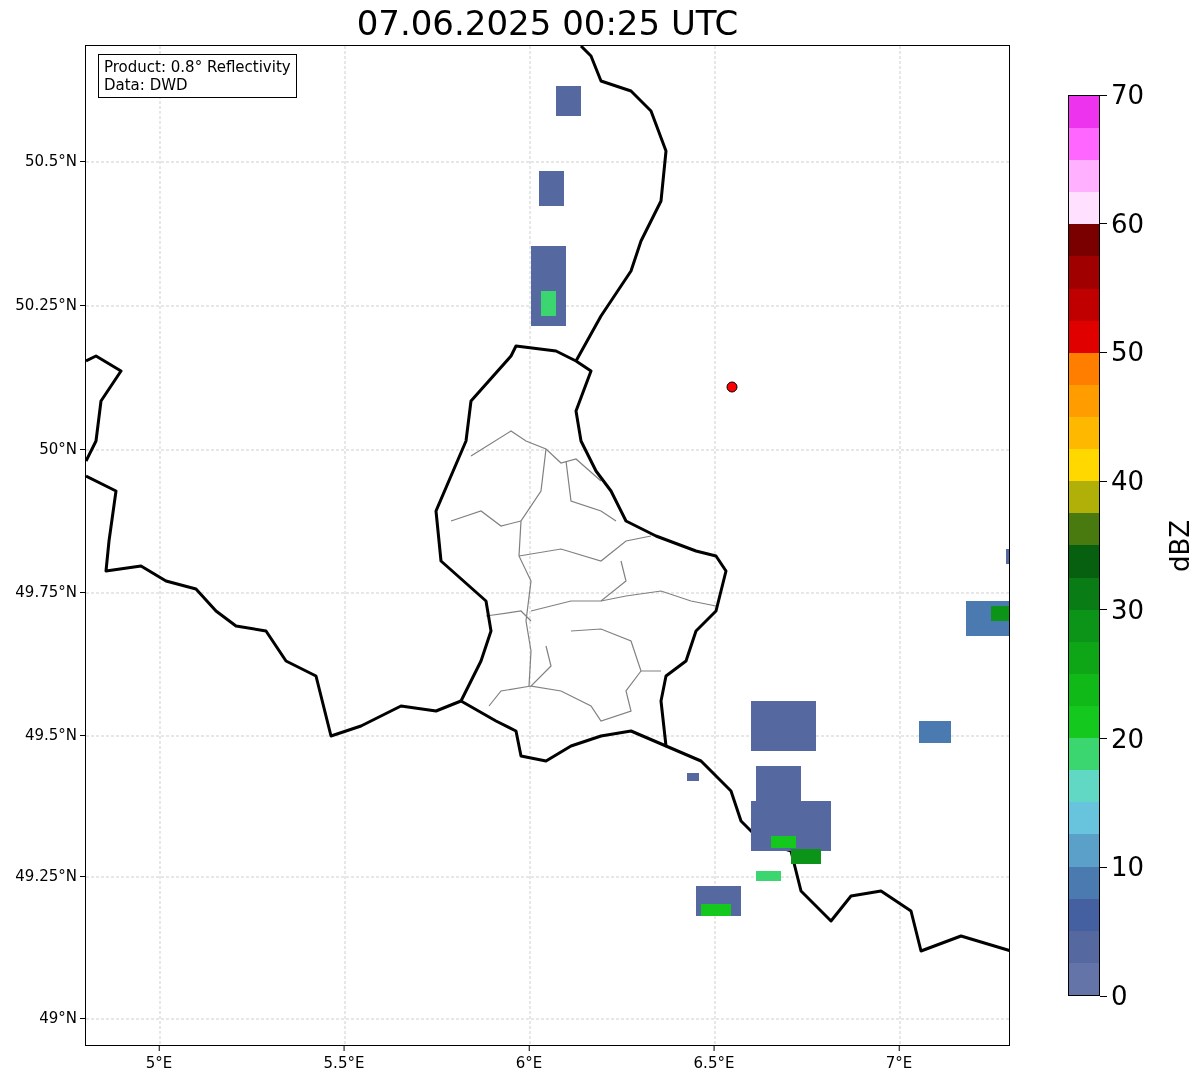 This screenshot has width=1202, height=1081. I want to click on longitude-label: 5°E, so click(159, 1063).